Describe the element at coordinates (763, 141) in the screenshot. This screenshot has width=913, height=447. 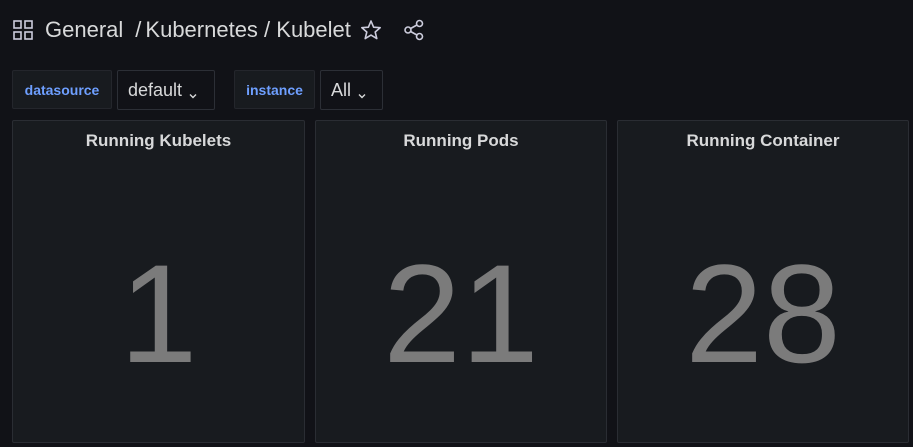
I see `panel-title: Running Container` at that location.